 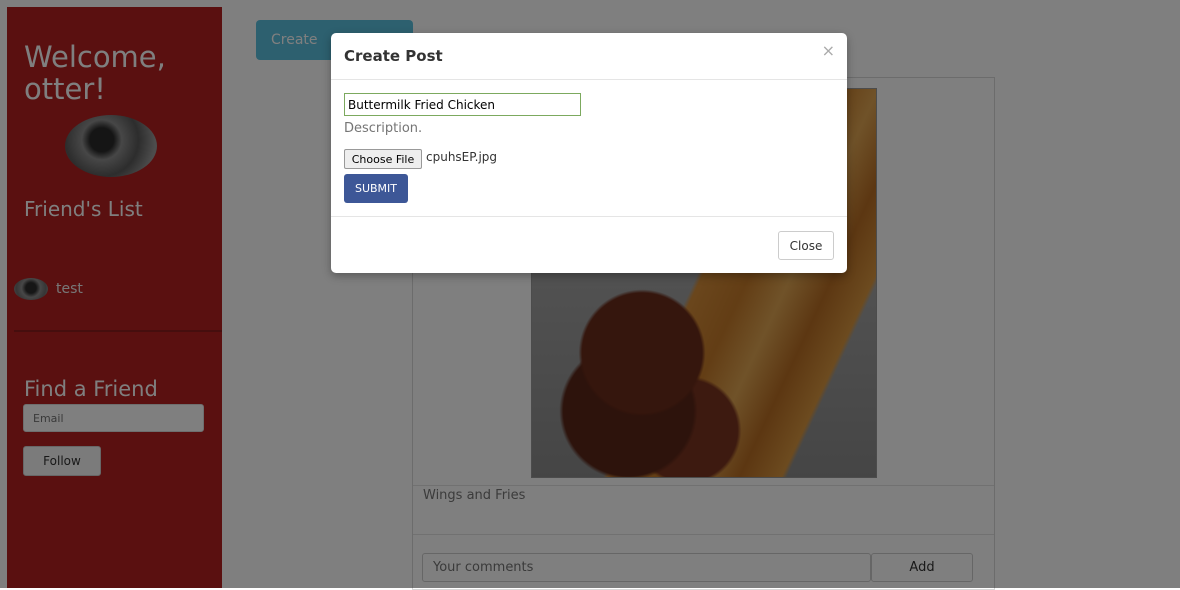 I want to click on modal-title: Create Post, so click(x=393, y=56).